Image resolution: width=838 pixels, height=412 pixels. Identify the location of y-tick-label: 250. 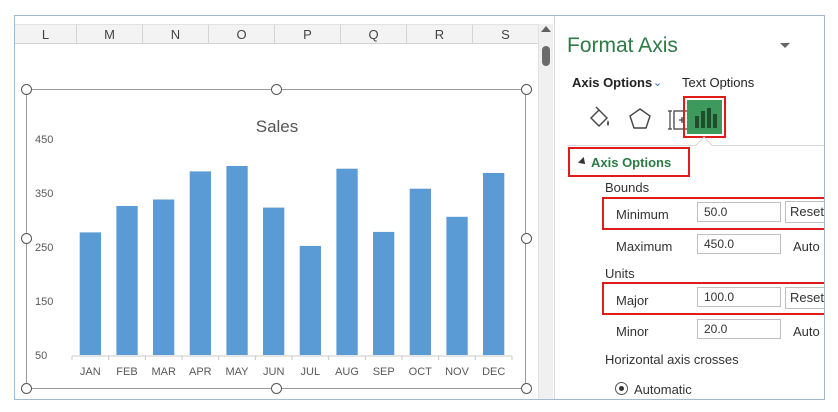
(44, 248).